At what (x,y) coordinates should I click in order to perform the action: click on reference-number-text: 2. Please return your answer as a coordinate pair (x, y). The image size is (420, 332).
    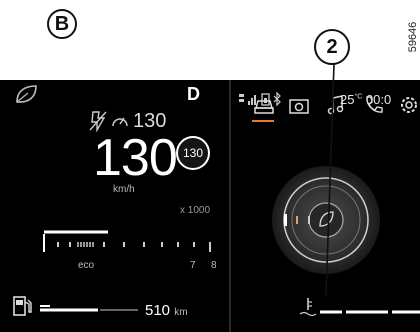
    Looking at the image, I should click on (332, 46).